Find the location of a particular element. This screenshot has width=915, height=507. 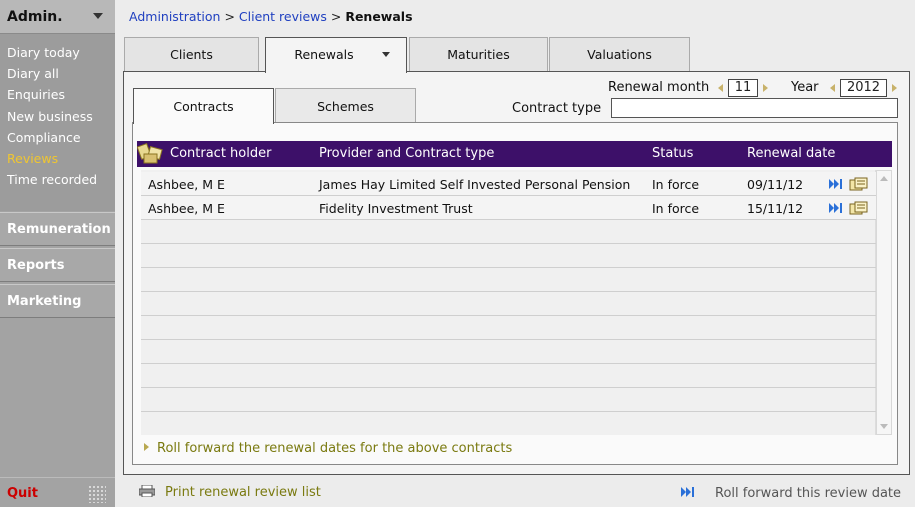

grip-icon is located at coordinates (97, 494).